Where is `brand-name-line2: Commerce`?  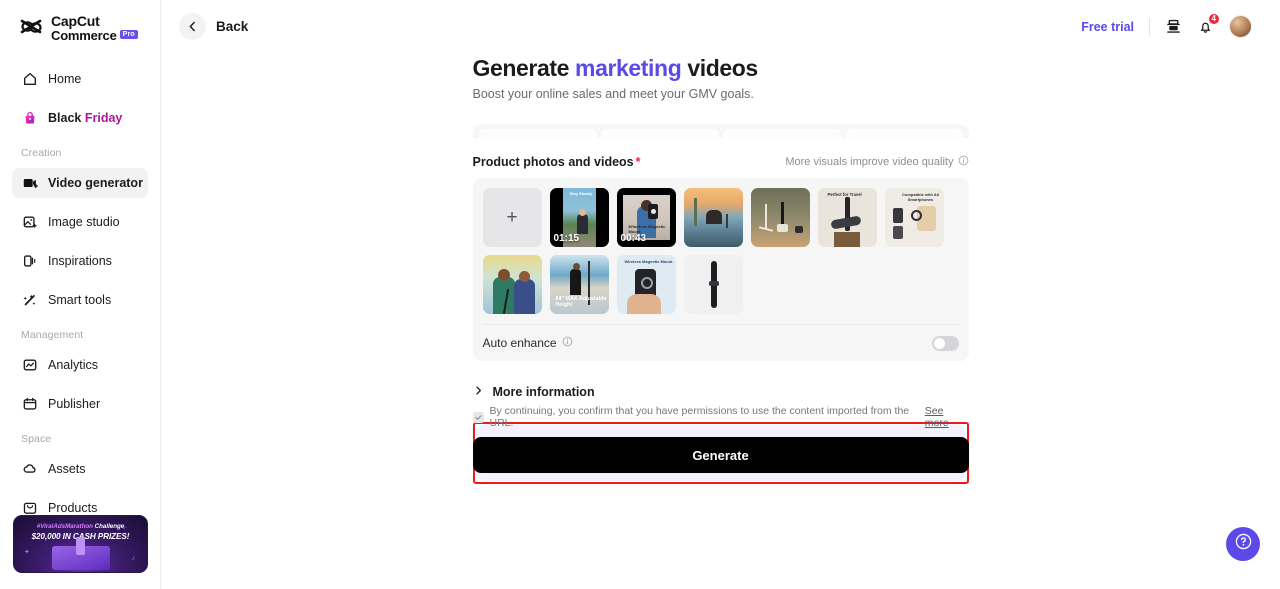 brand-name-line2: Commerce is located at coordinates (84, 35).